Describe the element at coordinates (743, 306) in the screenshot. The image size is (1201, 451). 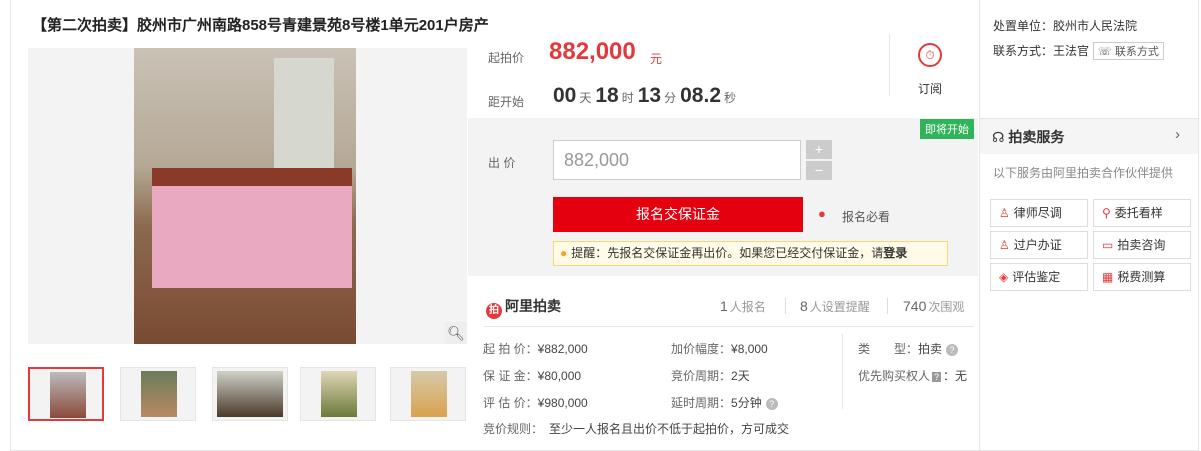
I see `reg-stat: 1 人报名` at that location.